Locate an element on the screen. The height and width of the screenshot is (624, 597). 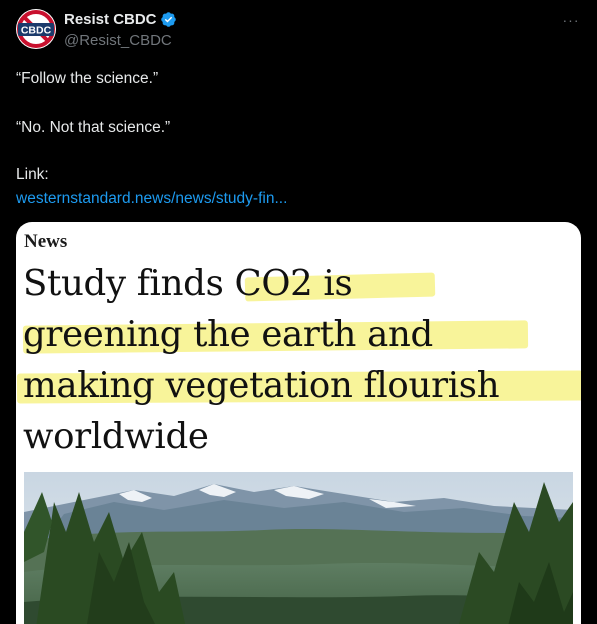
headline-line: worldwide is located at coordinates (116, 436).